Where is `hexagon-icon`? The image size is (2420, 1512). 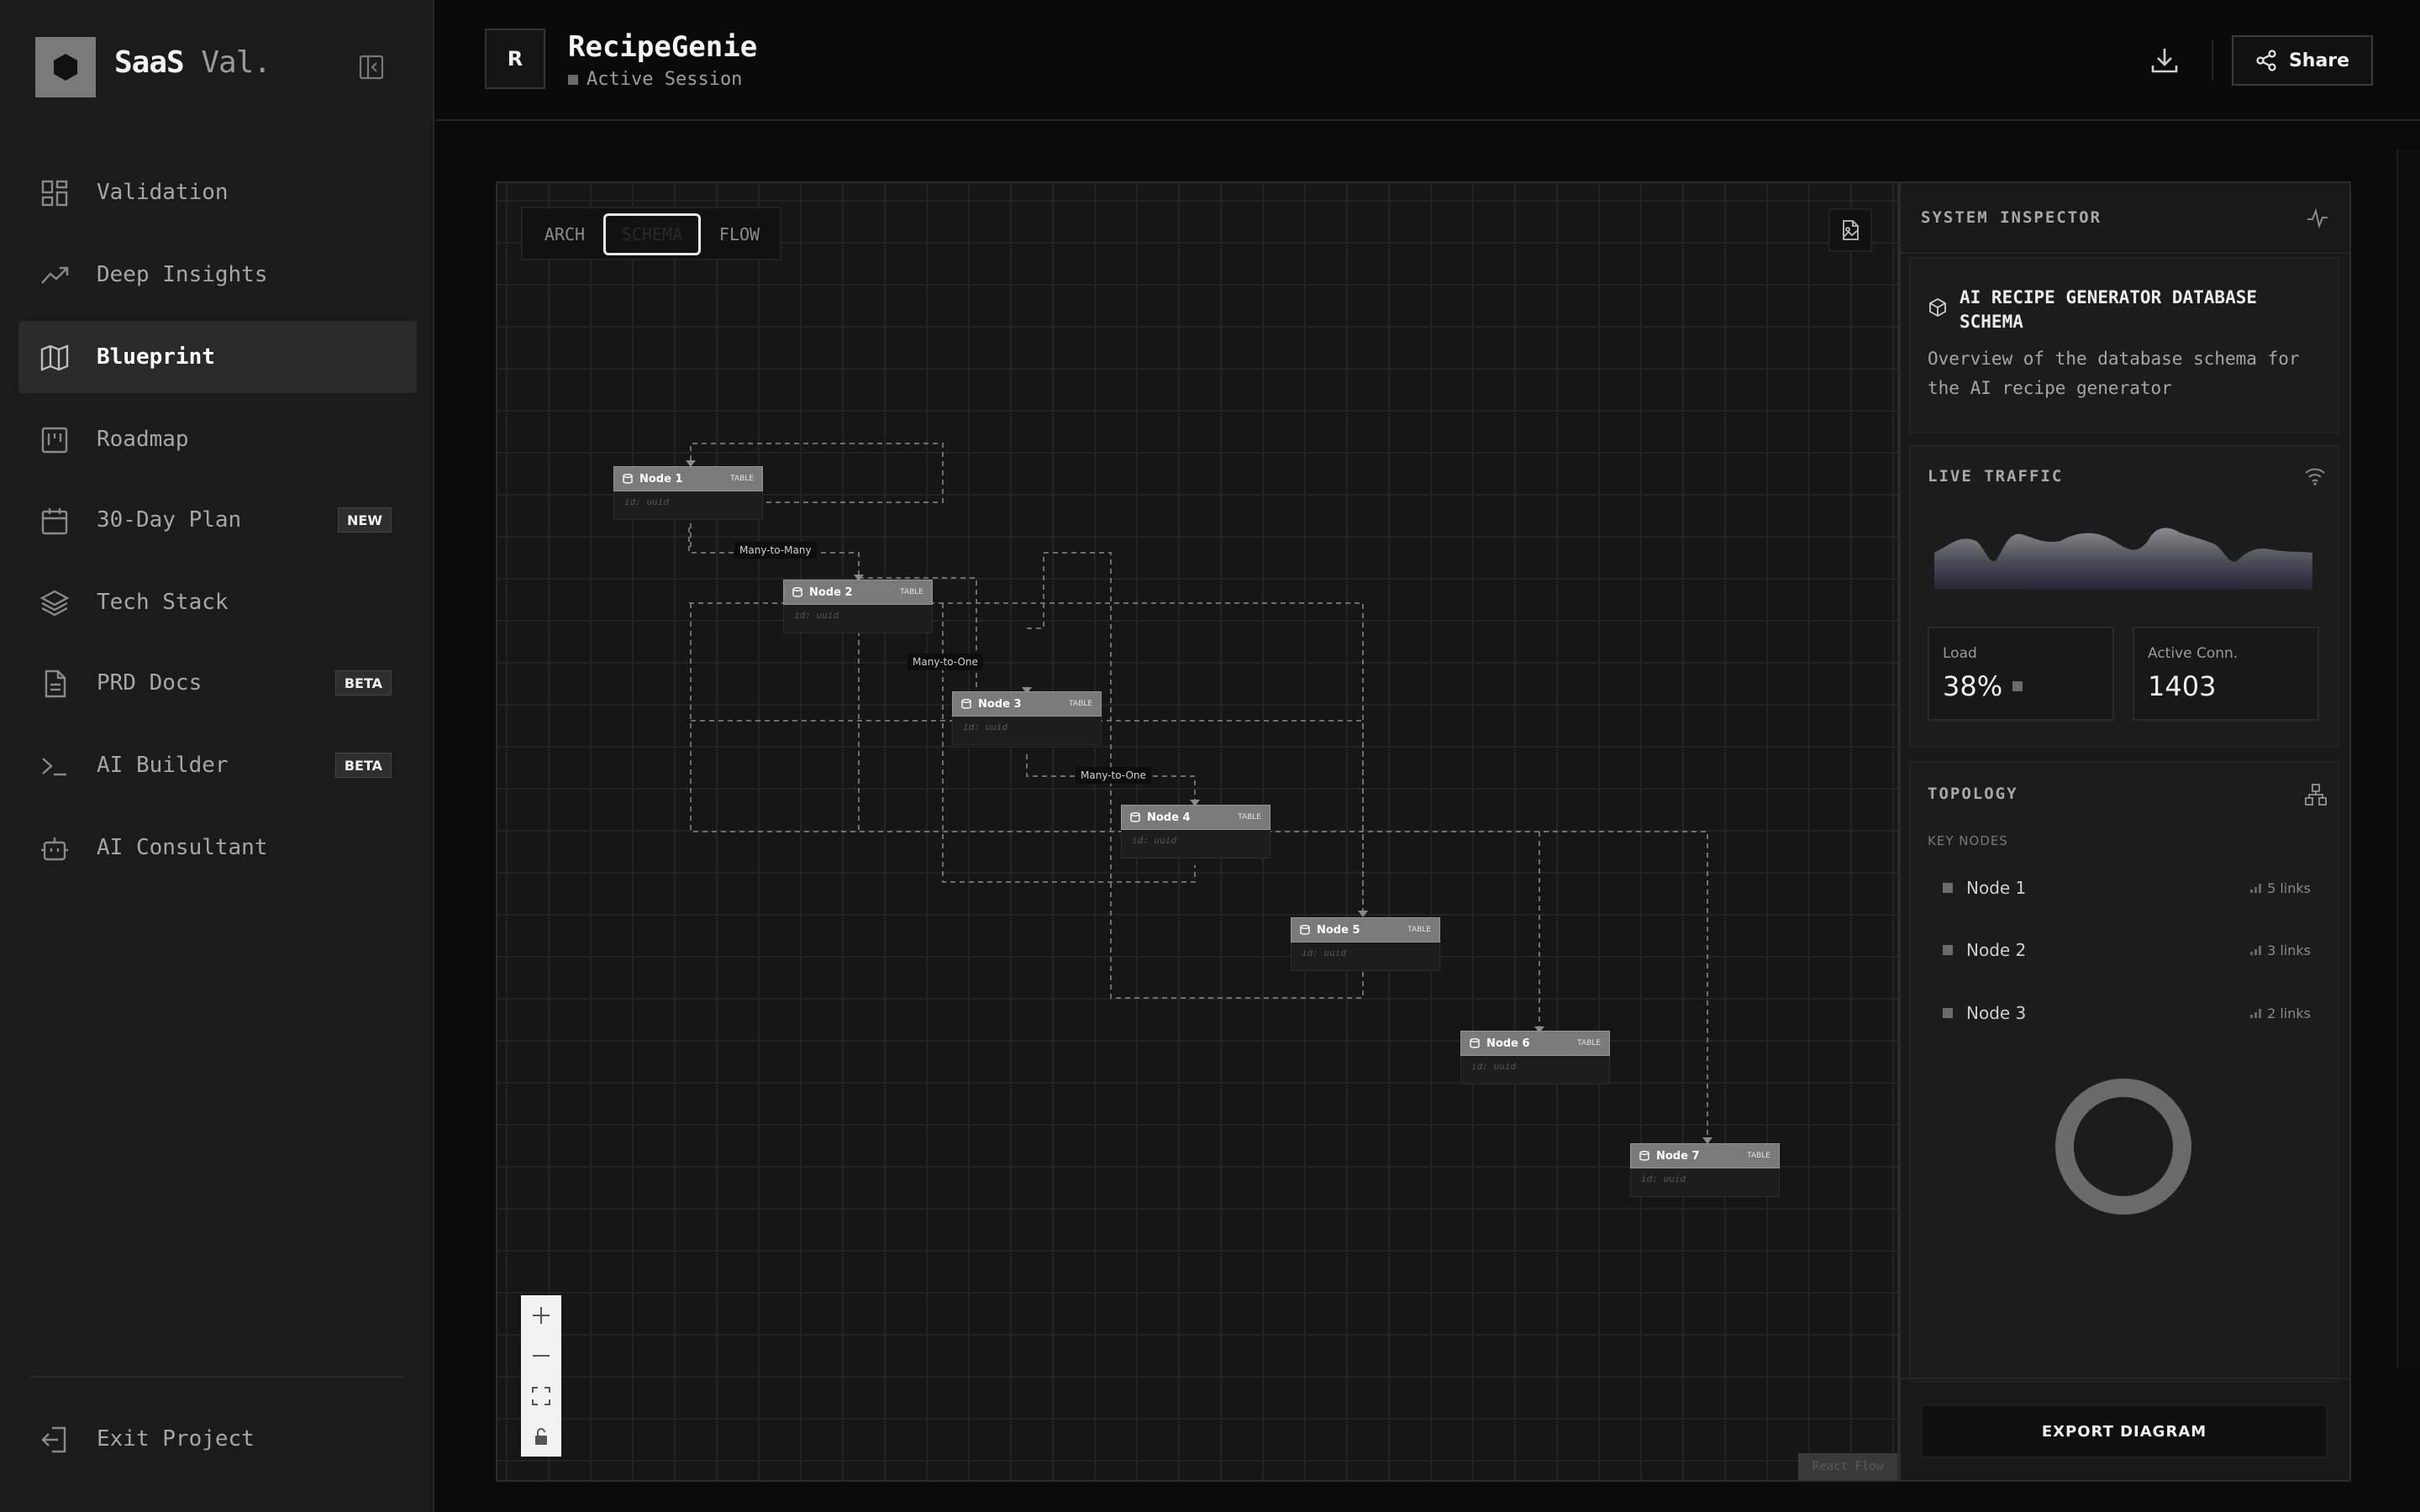 hexagon-icon is located at coordinates (65, 67).